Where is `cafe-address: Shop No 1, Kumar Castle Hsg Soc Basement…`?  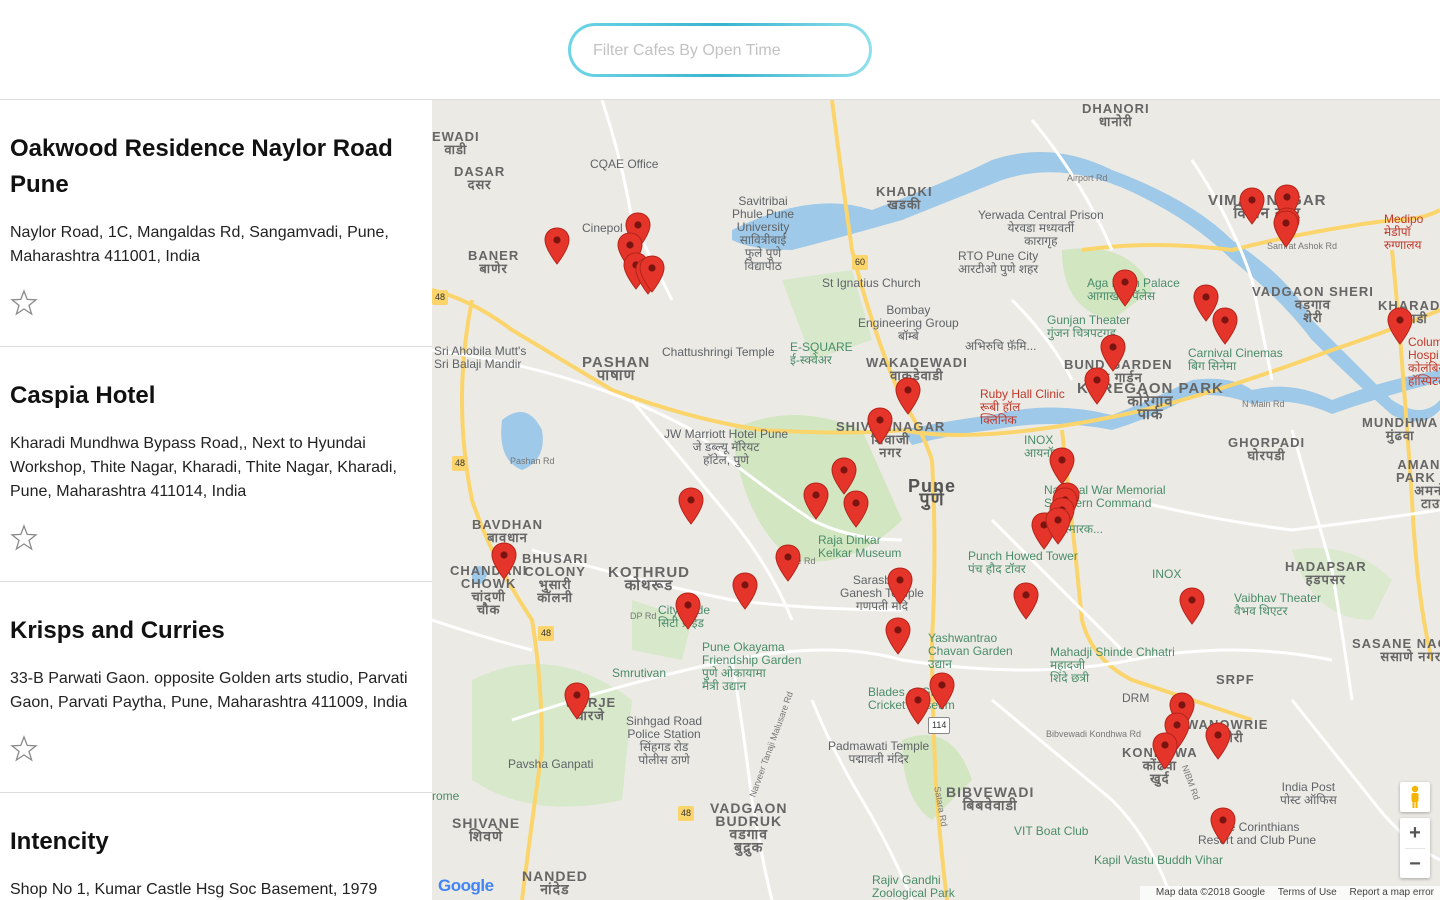 cafe-address: Shop No 1, Kumar Castle Hsg Soc Basement… is located at coordinates (194, 889).